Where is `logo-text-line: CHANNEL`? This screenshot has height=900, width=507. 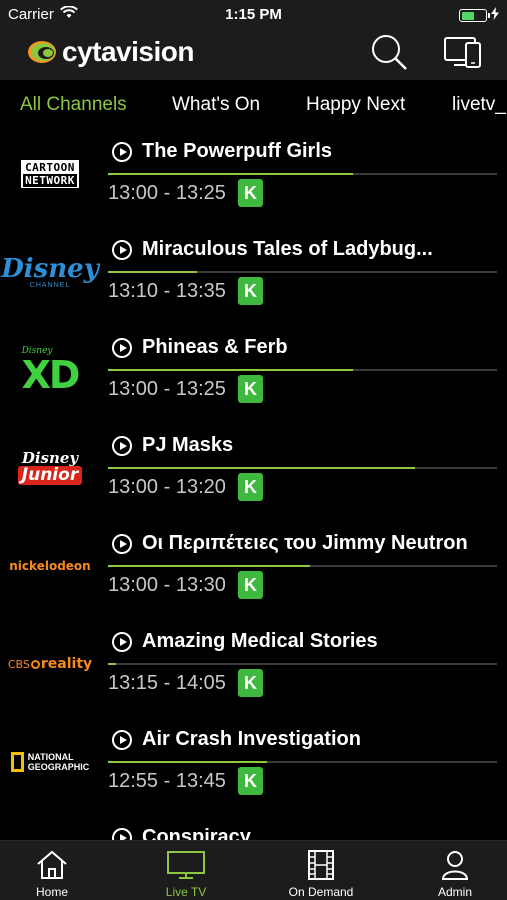 logo-text-line: CHANNEL is located at coordinates (50, 285).